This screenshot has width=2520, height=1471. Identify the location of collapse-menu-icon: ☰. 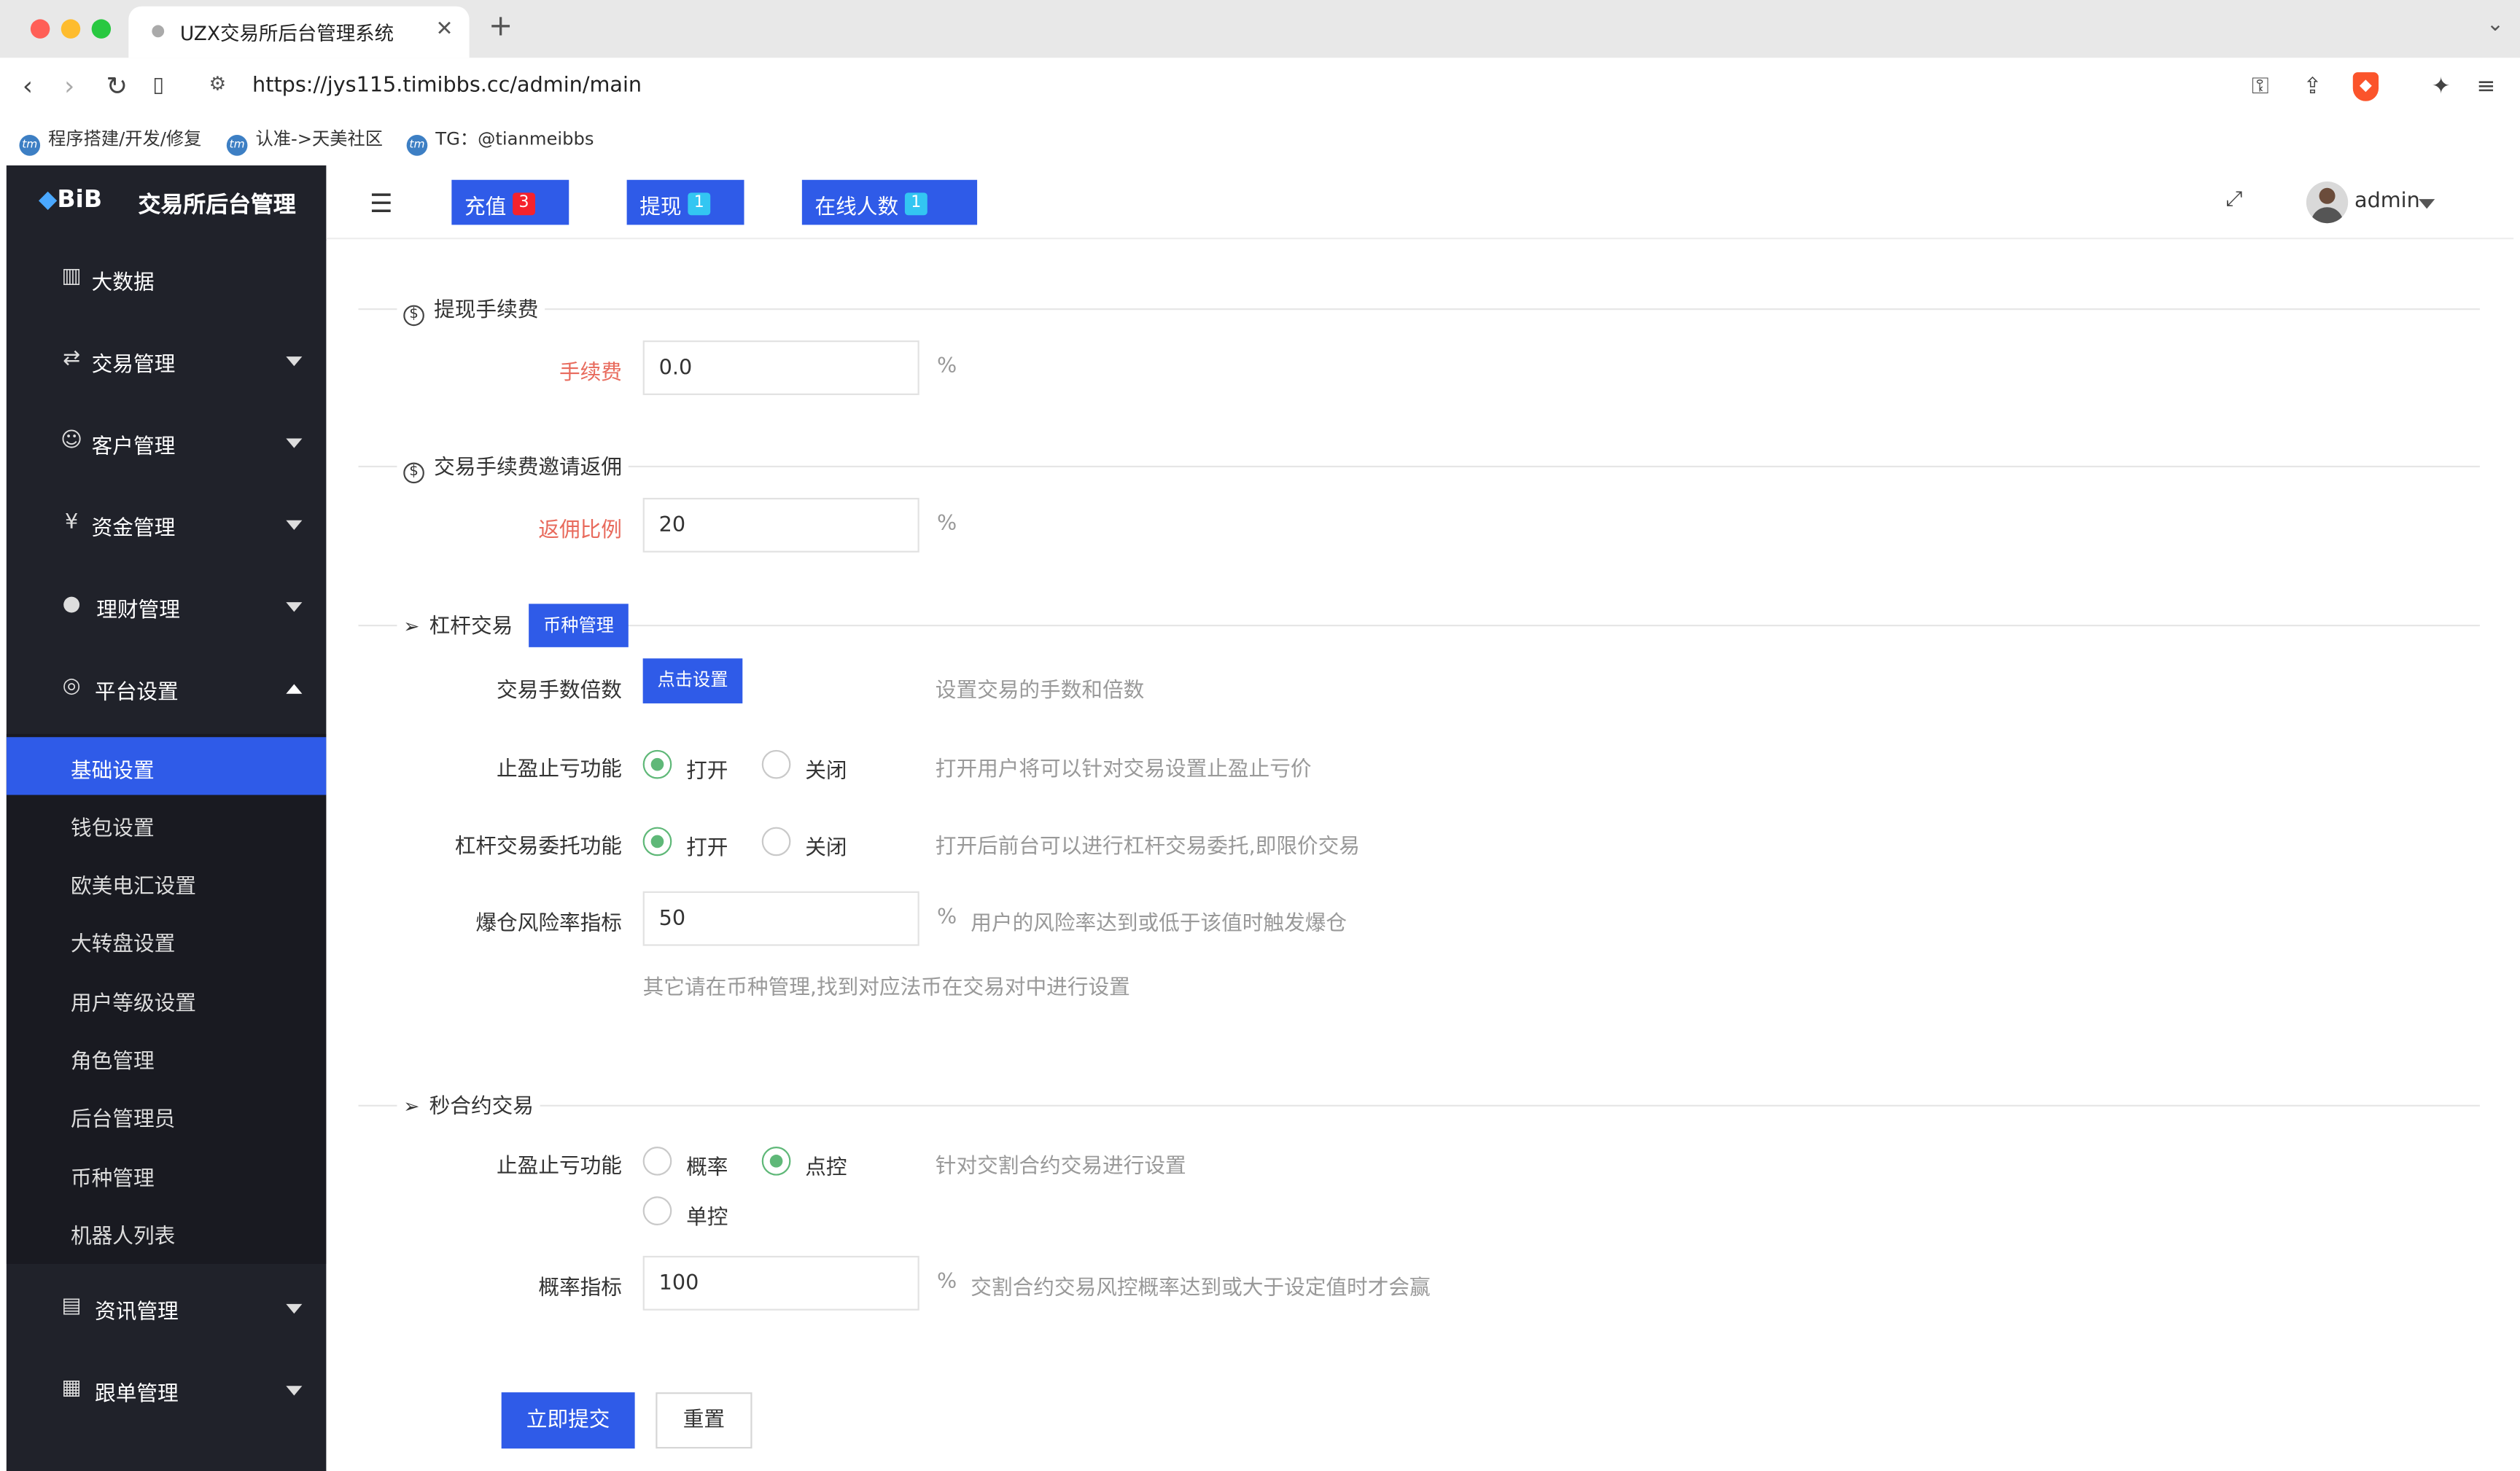
(381, 203).